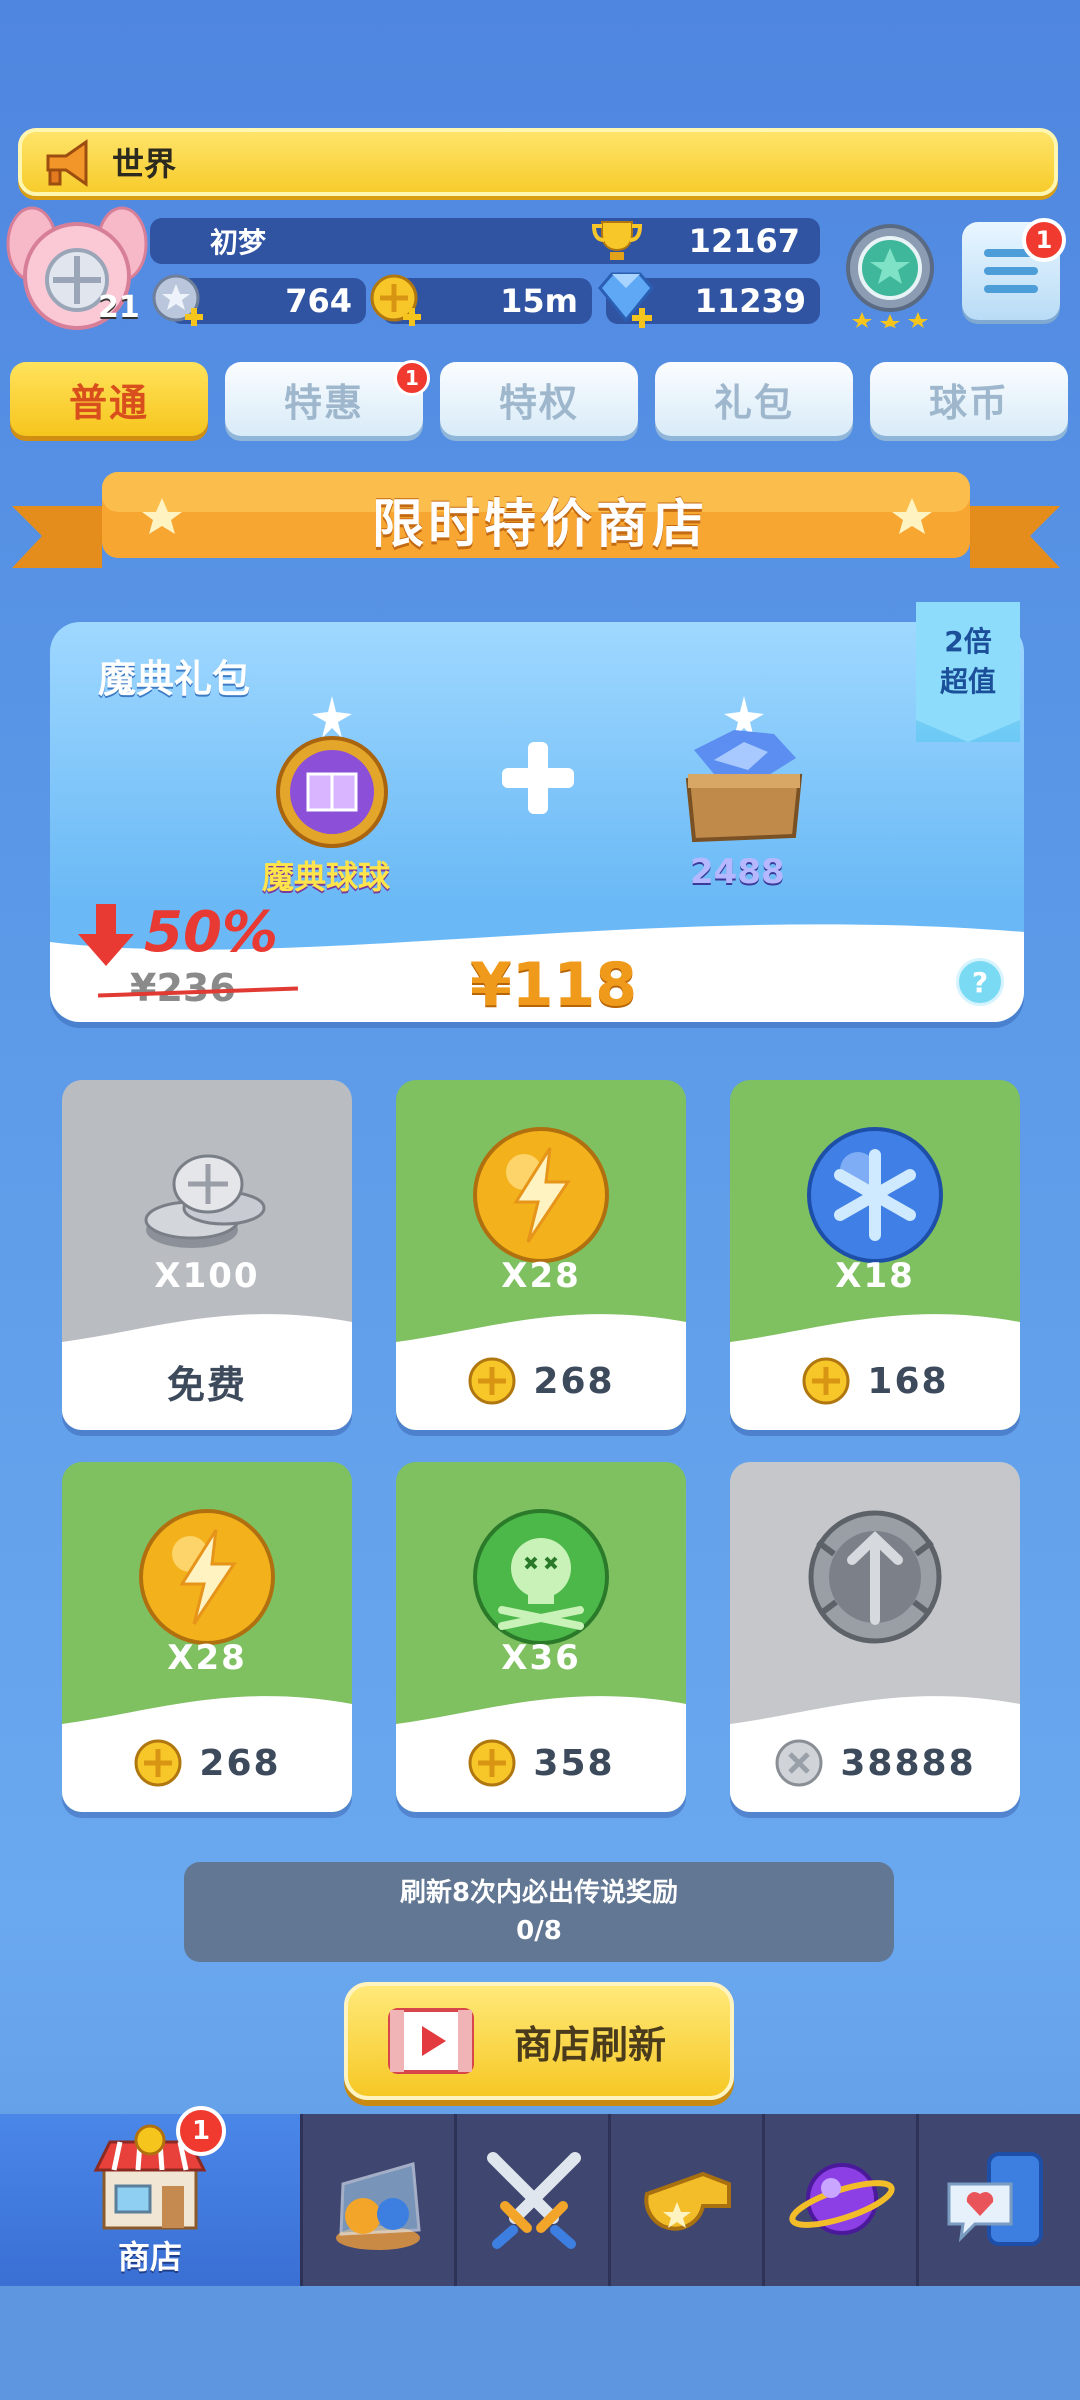 The image size is (1080, 2400). I want to click on nav-battle, so click(531, 2200).